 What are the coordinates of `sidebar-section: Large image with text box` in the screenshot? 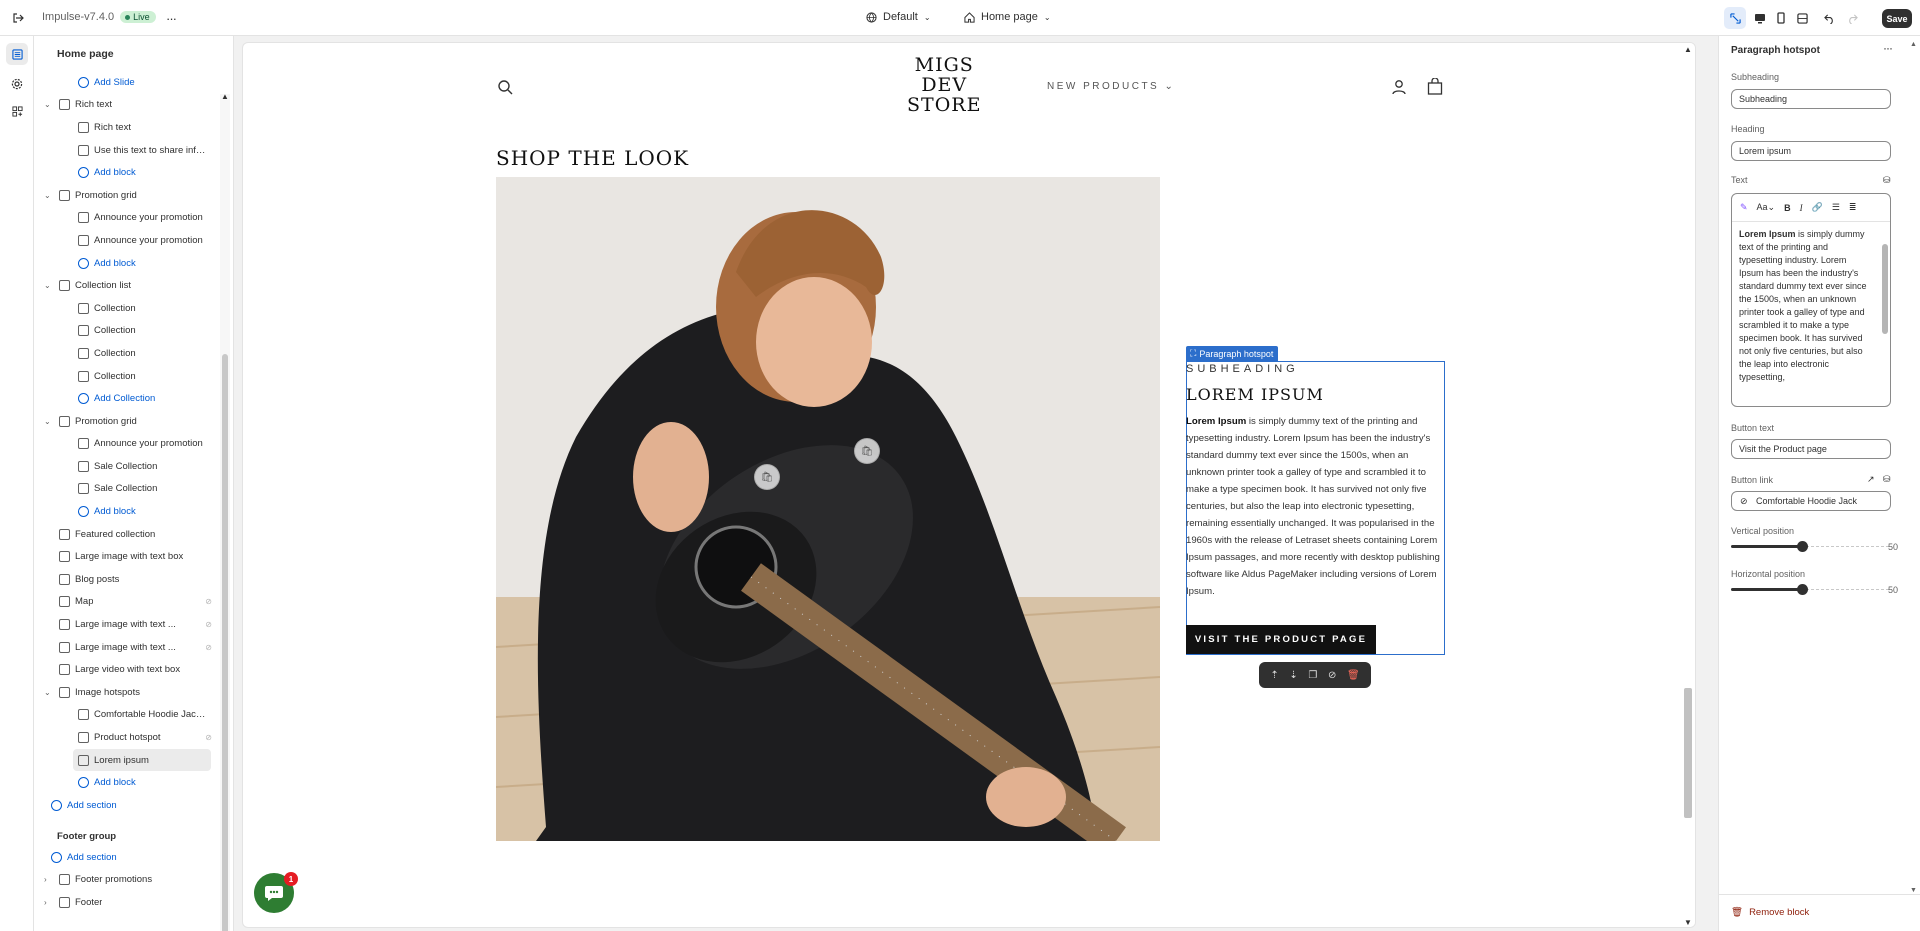 It's located at (127, 556).